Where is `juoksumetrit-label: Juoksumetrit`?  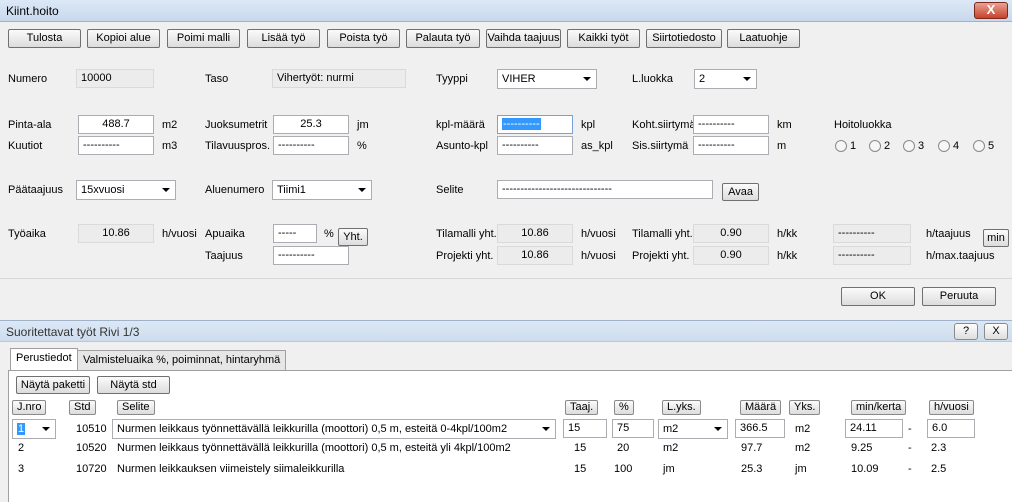 juoksumetrit-label: Juoksumetrit is located at coordinates (236, 125).